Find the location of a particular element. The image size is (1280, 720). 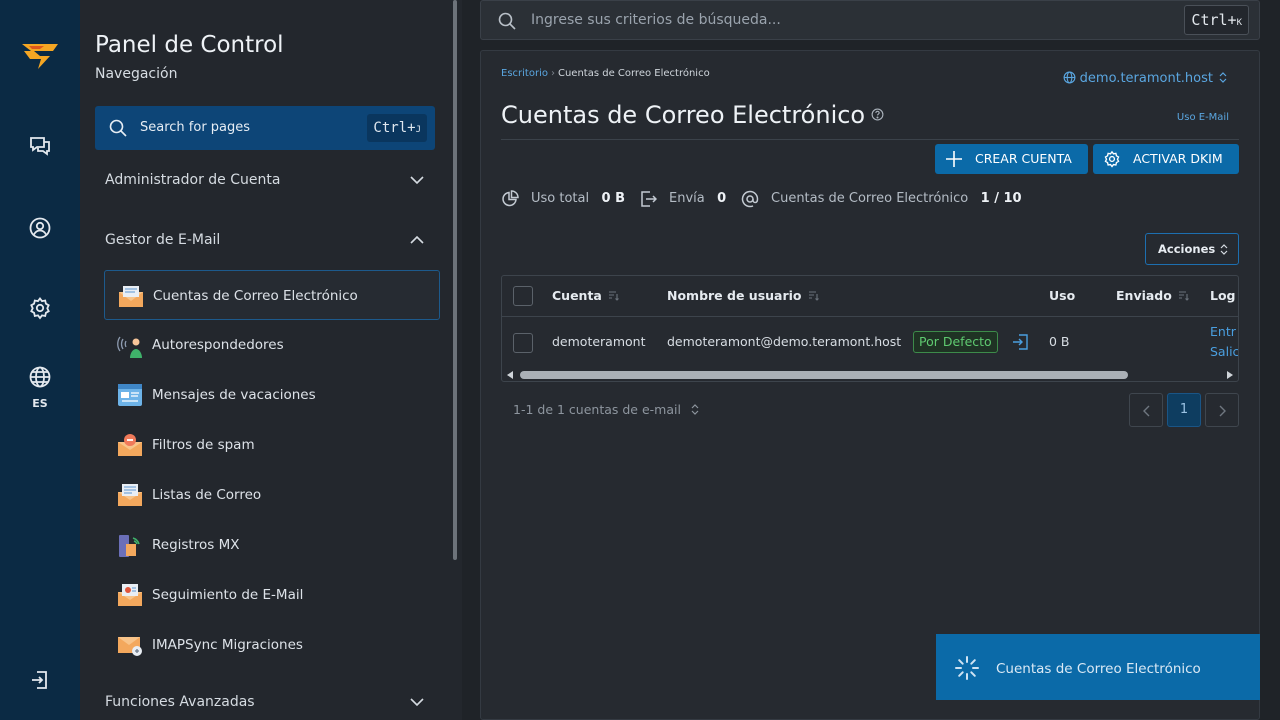

default-badge: Por Defecto is located at coordinates (955, 342).